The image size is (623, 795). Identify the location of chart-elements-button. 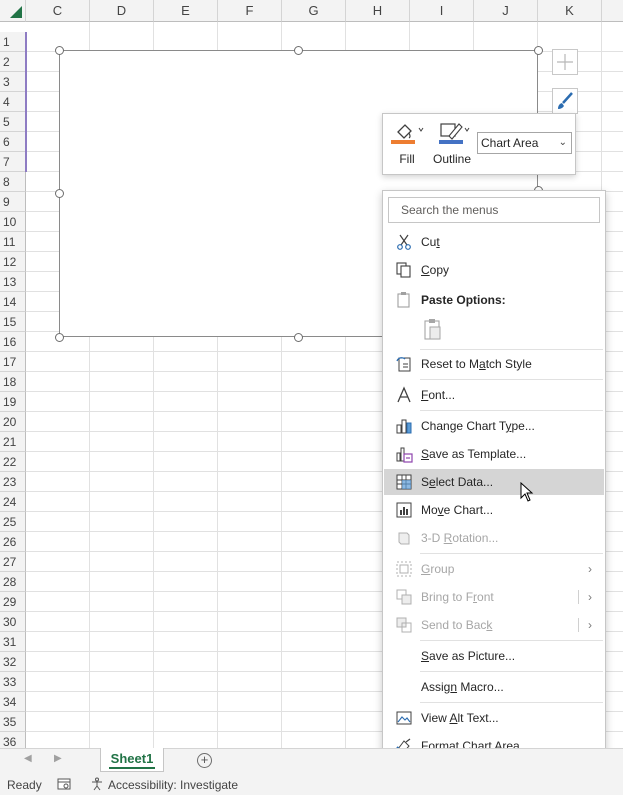
(565, 62).